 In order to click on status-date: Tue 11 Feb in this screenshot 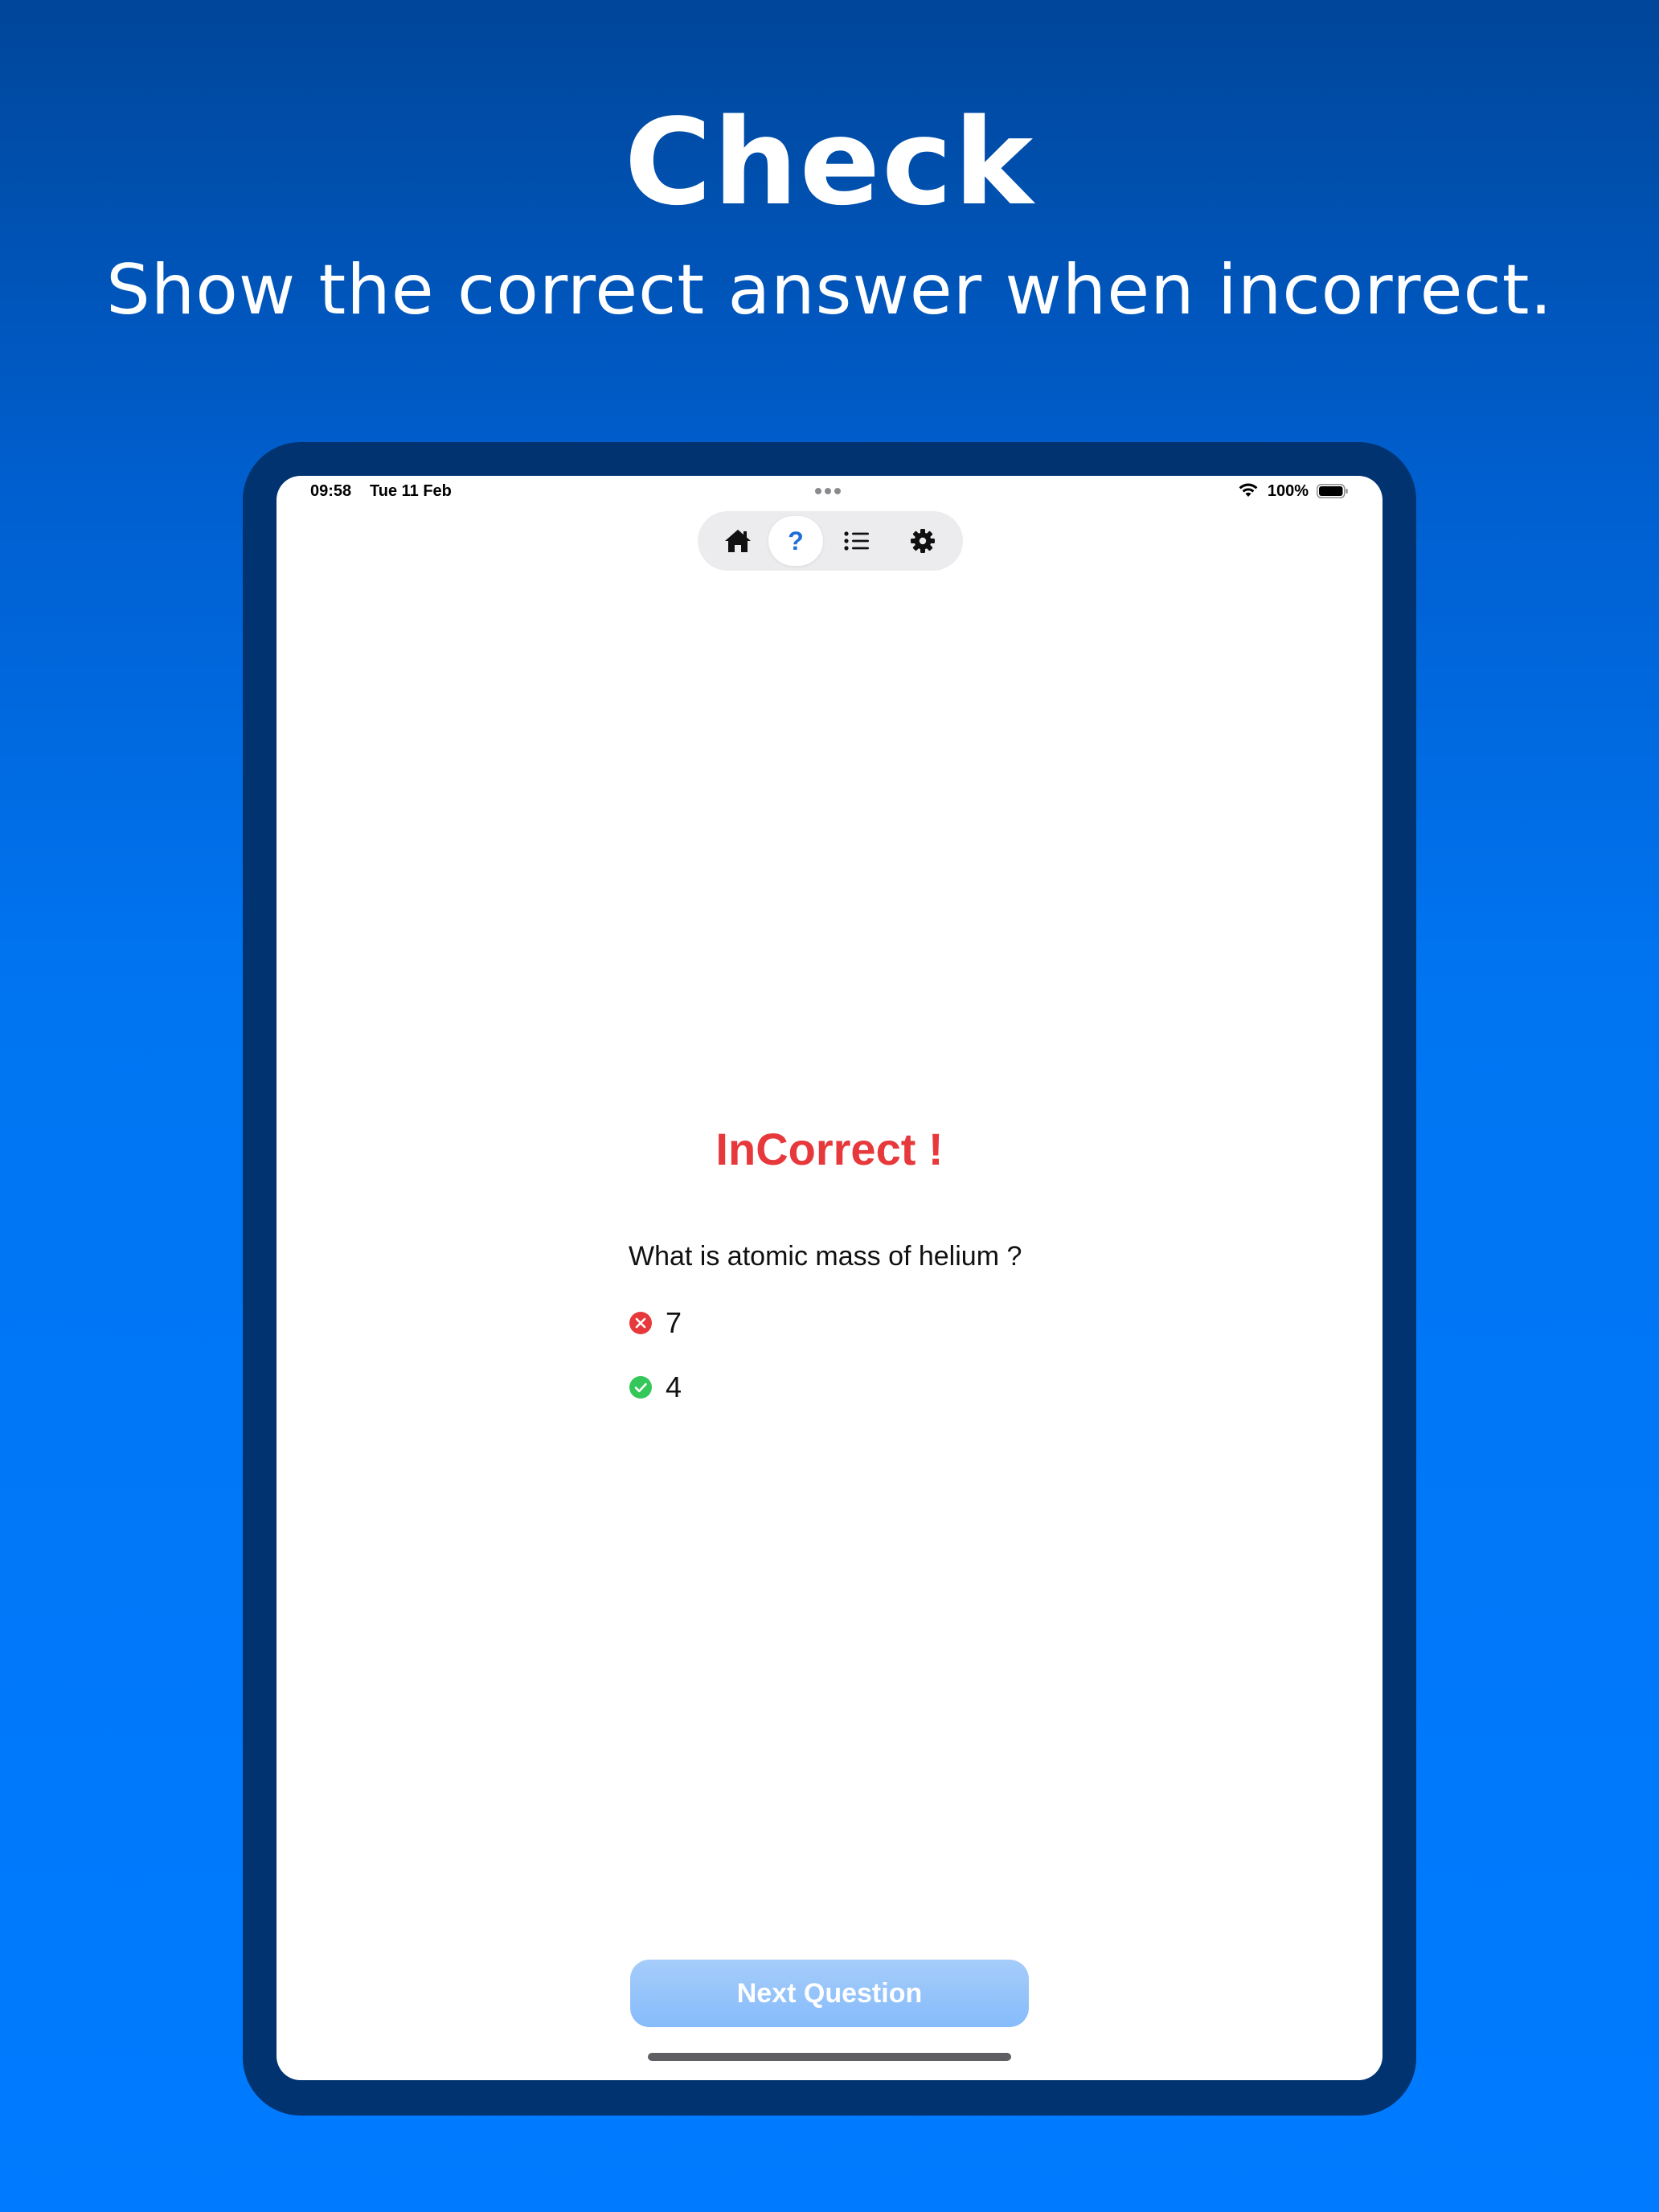, I will do `click(411, 491)`.